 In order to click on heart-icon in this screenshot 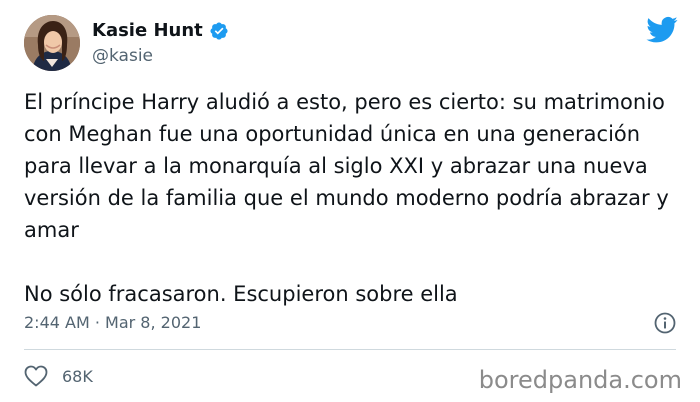, I will do `click(36, 376)`.